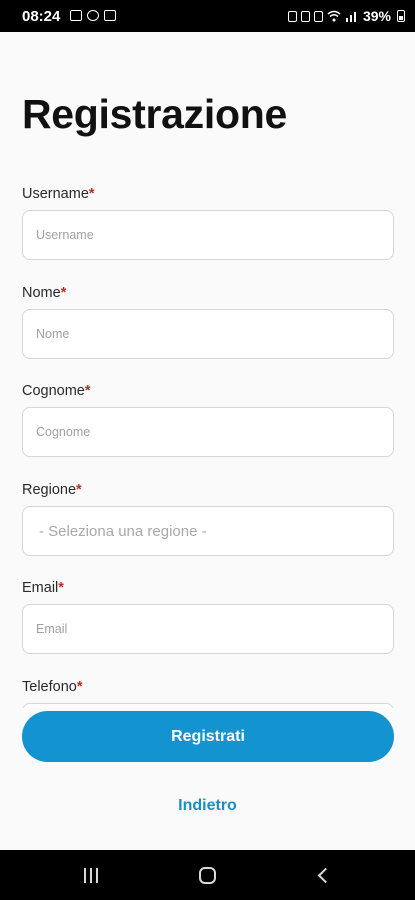 The width and height of the screenshot is (415, 900). Describe the element at coordinates (154, 114) in the screenshot. I see `page-title: Registrazione` at that location.